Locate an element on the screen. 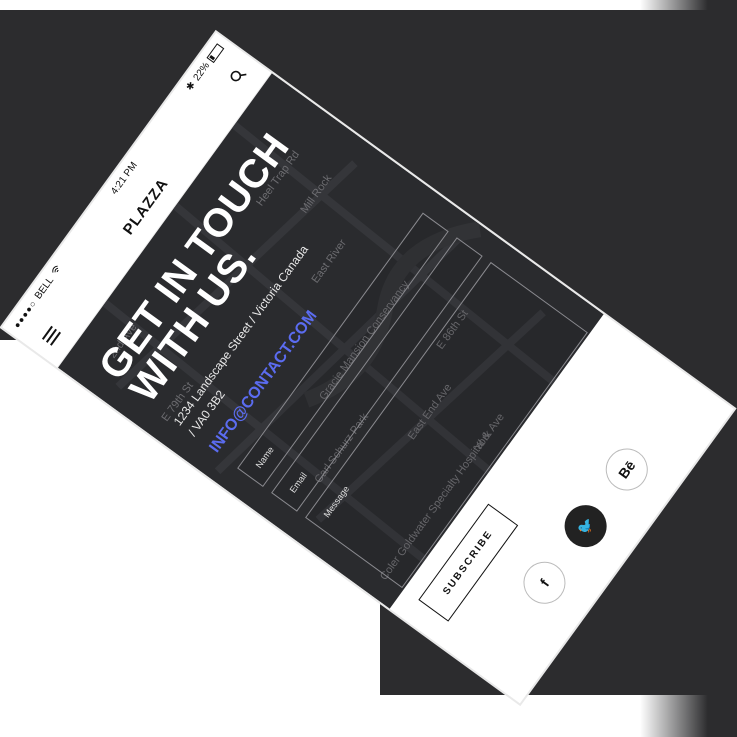  battery-icon is located at coordinates (215, 52).